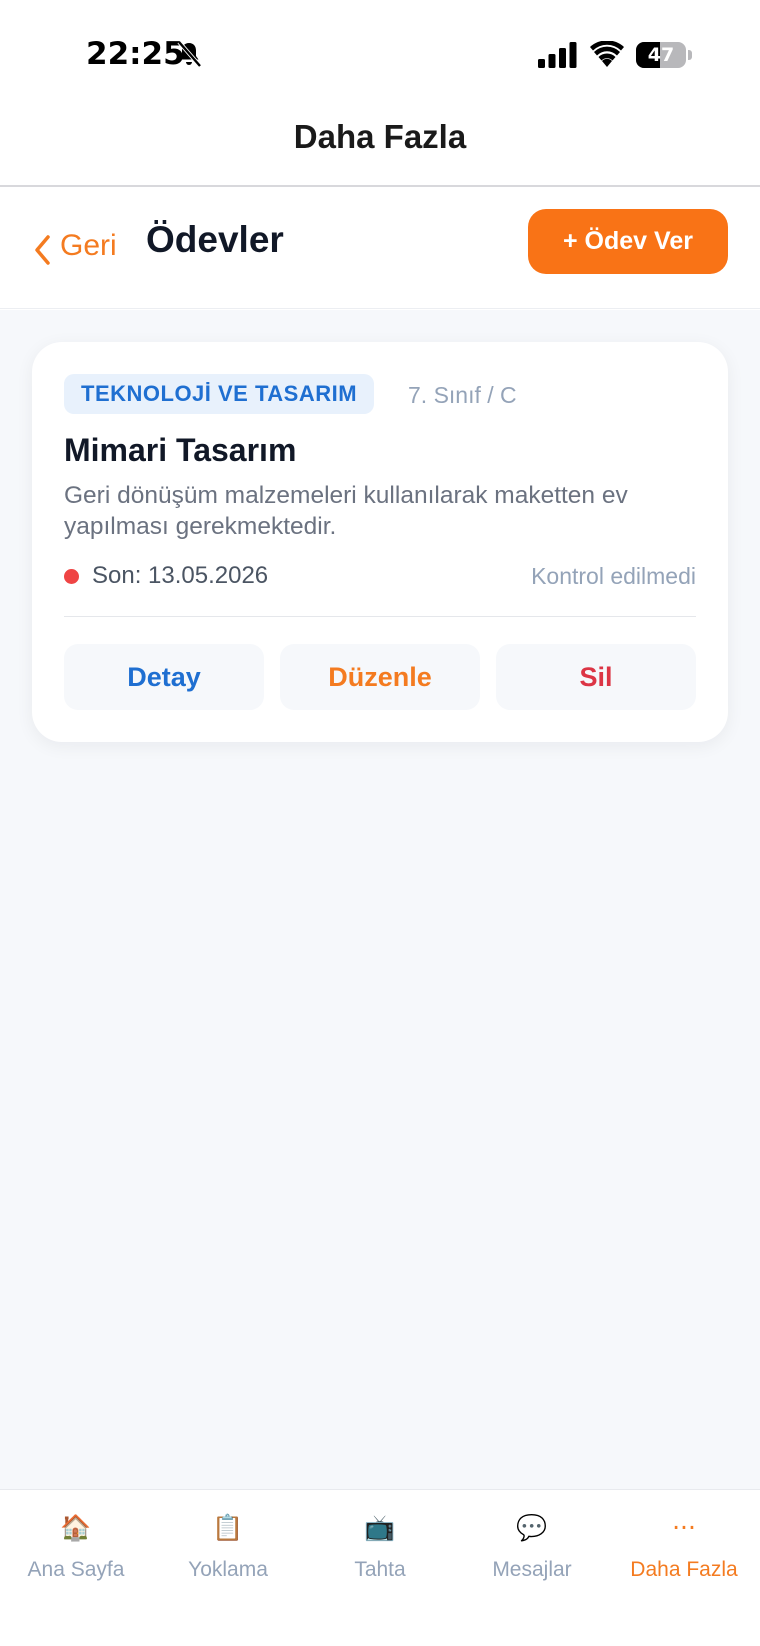 The height and width of the screenshot is (1646, 760). I want to click on tab-messages: 💬 Mesajlar, so click(532, 1550).